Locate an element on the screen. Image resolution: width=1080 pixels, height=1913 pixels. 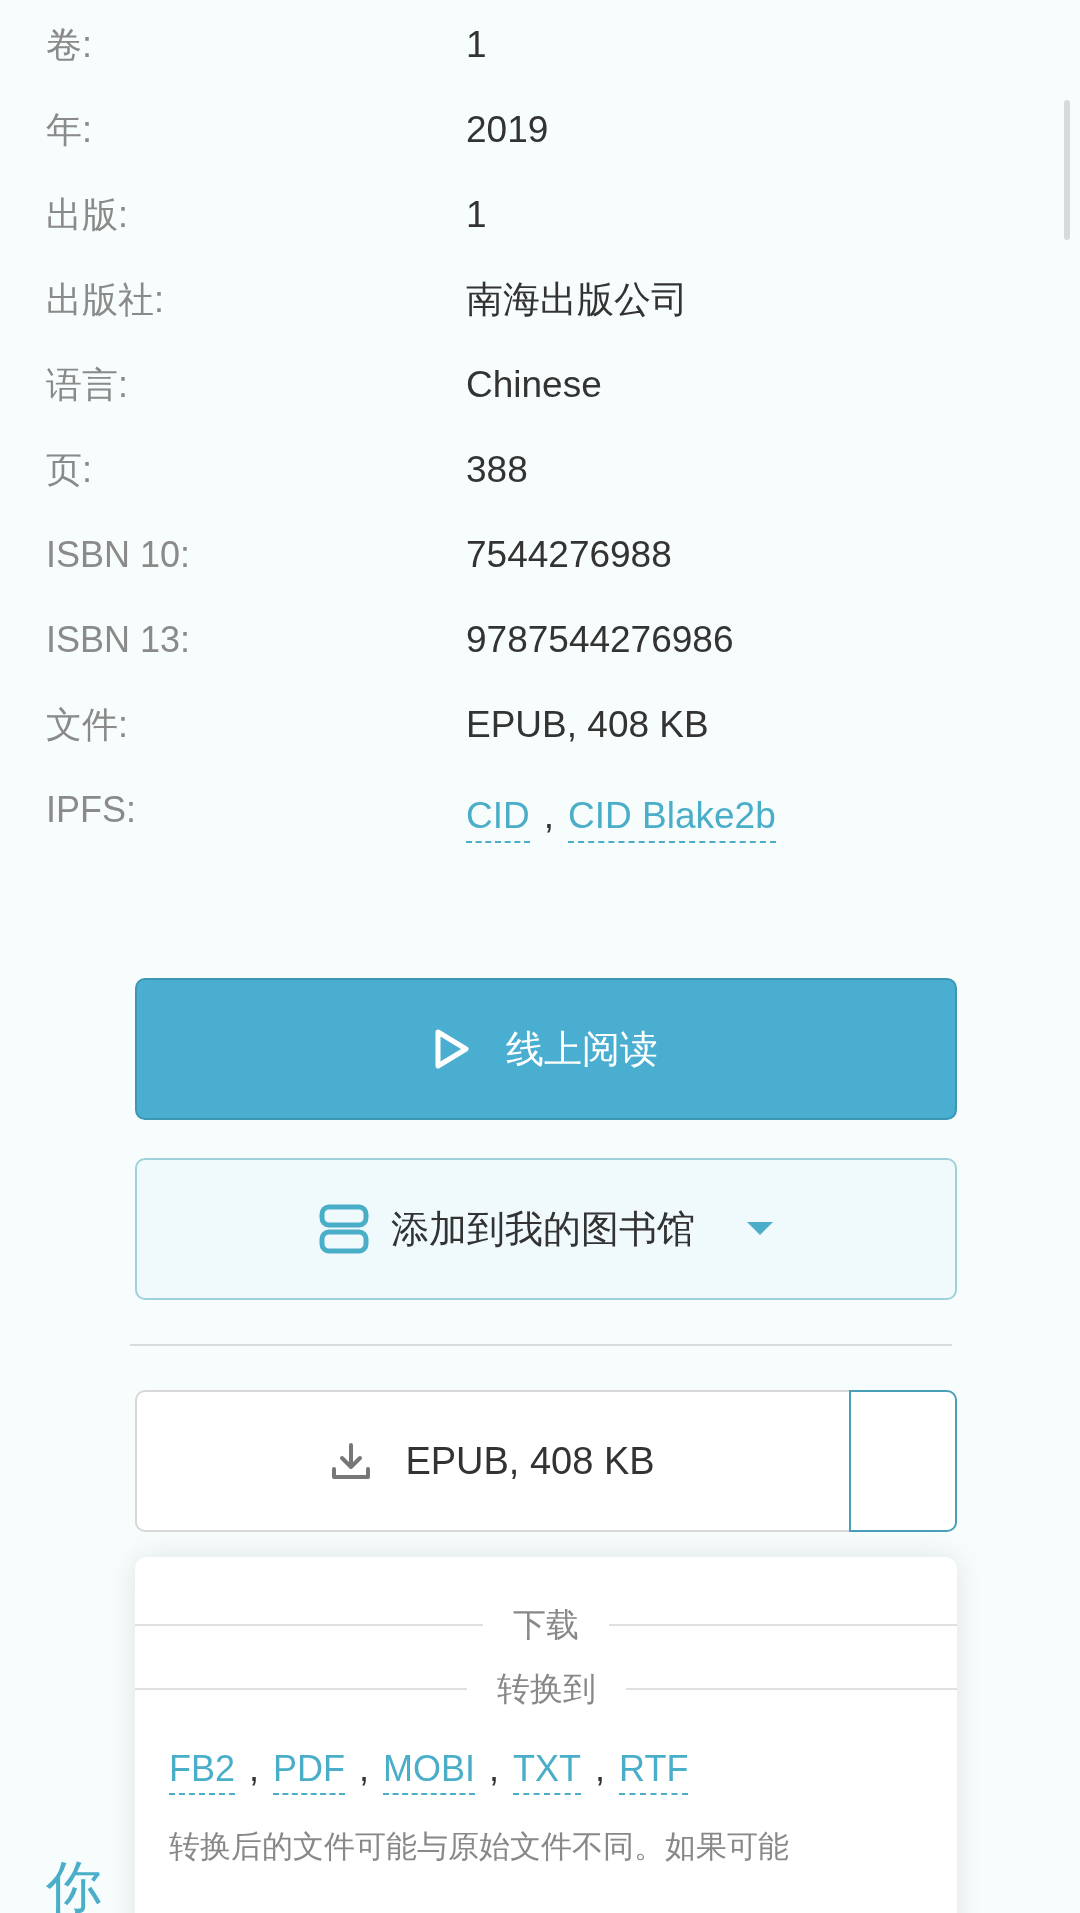
detail-label: 出版: is located at coordinates (87, 215).